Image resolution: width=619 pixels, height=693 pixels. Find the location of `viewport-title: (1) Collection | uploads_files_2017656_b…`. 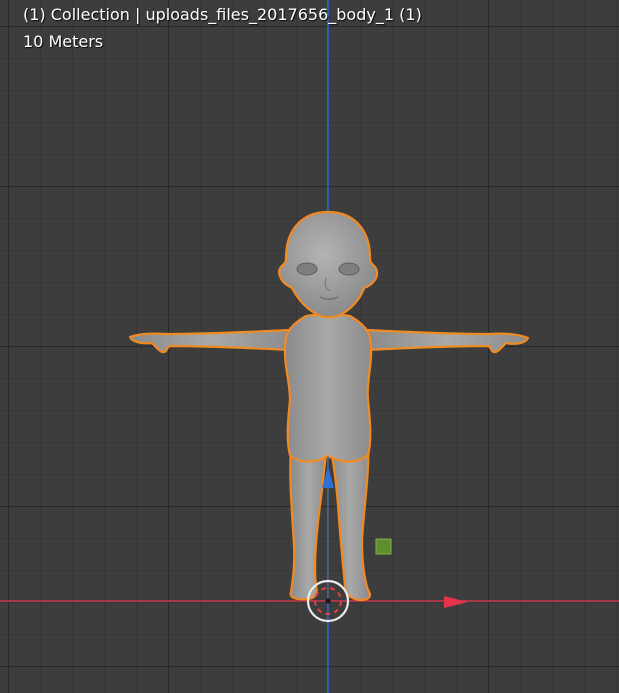

viewport-title: (1) Collection | uploads_files_2017656_b… is located at coordinates (222, 14).